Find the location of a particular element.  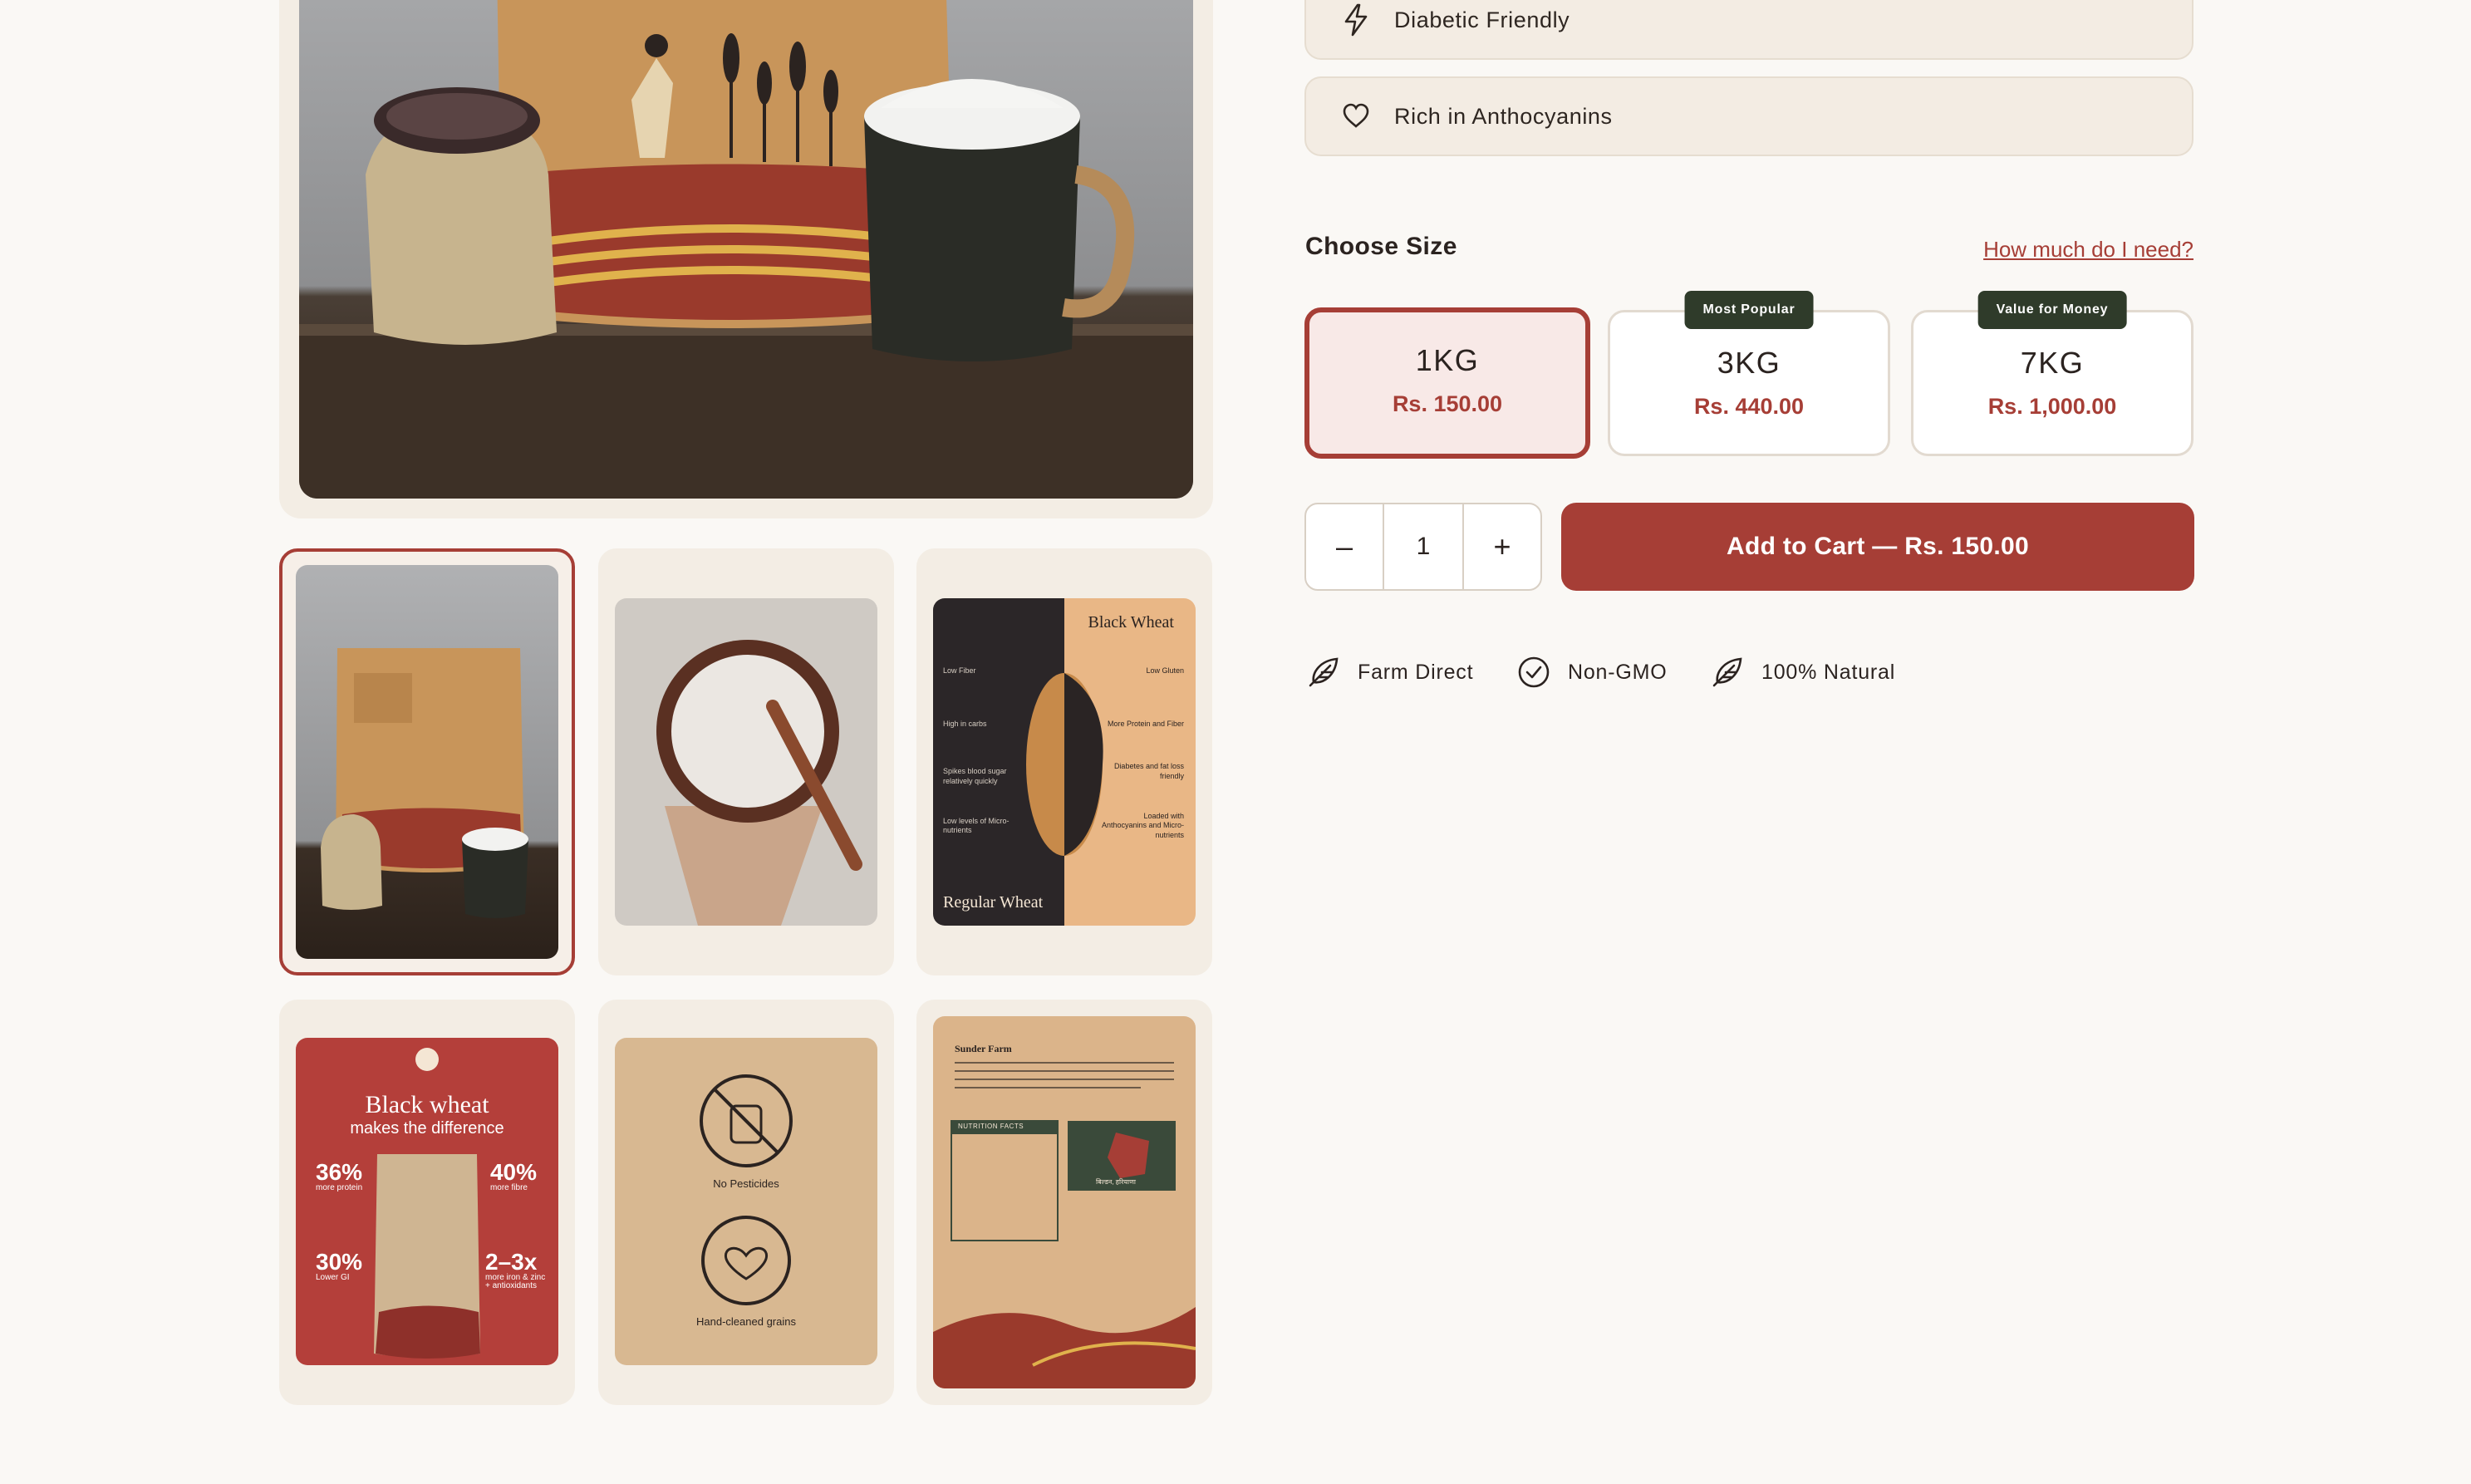

check-circle-icon is located at coordinates (1534, 672).